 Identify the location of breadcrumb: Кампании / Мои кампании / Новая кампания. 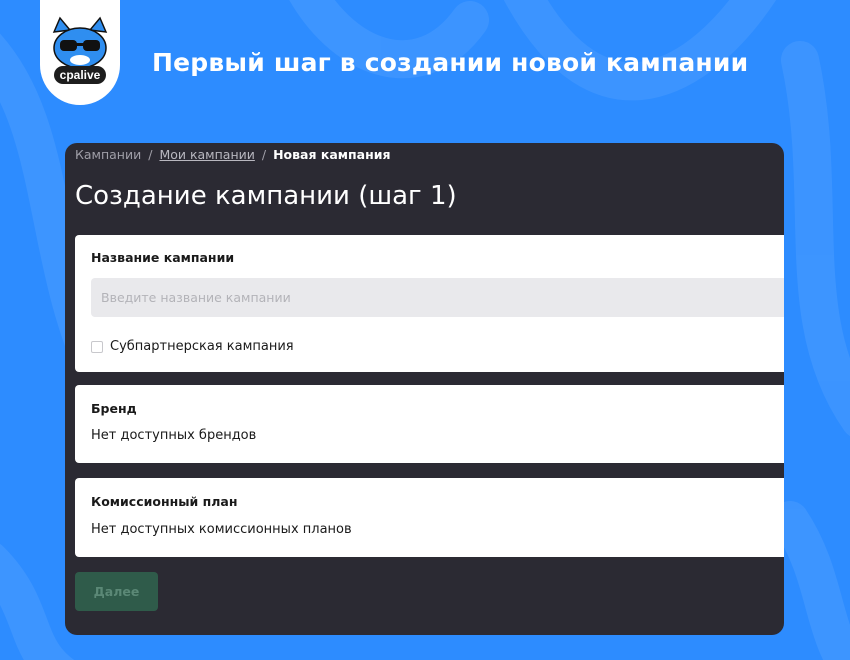
(233, 154).